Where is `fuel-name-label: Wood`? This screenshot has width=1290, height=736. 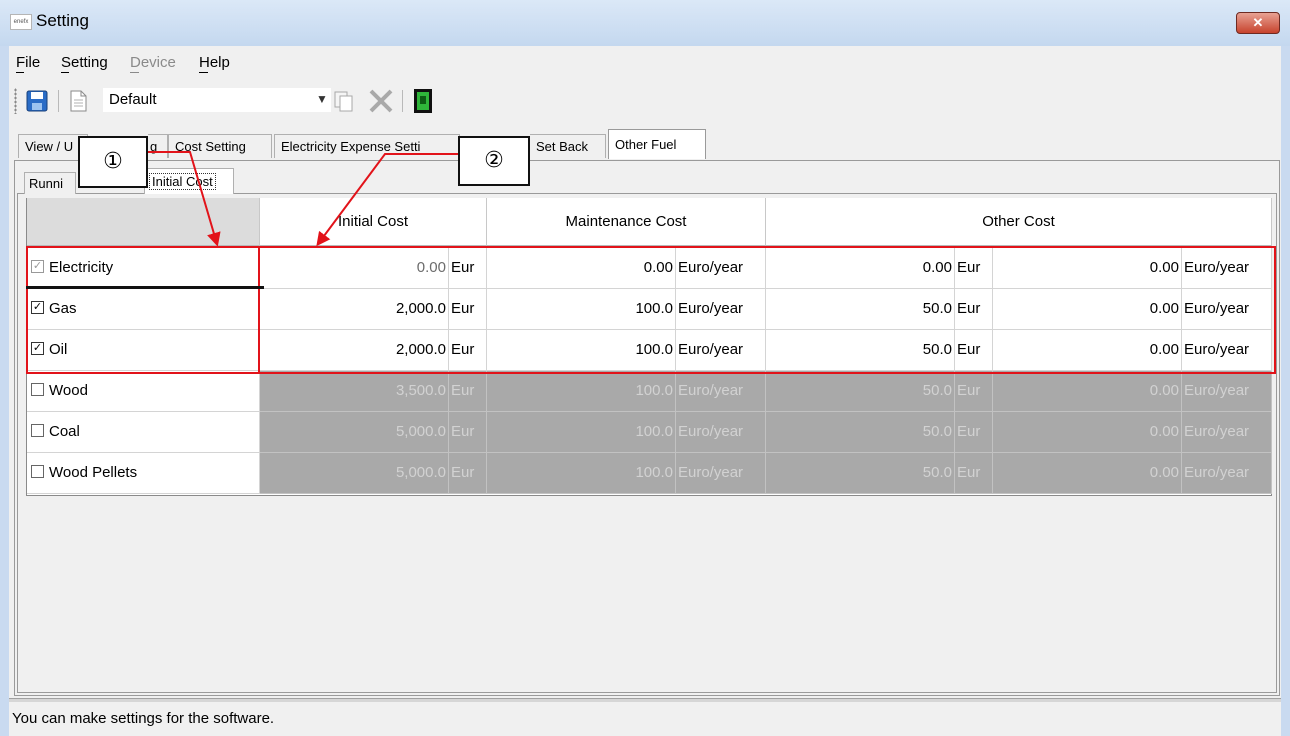
fuel-name-label: Wood is located at coordinates (68, 390).